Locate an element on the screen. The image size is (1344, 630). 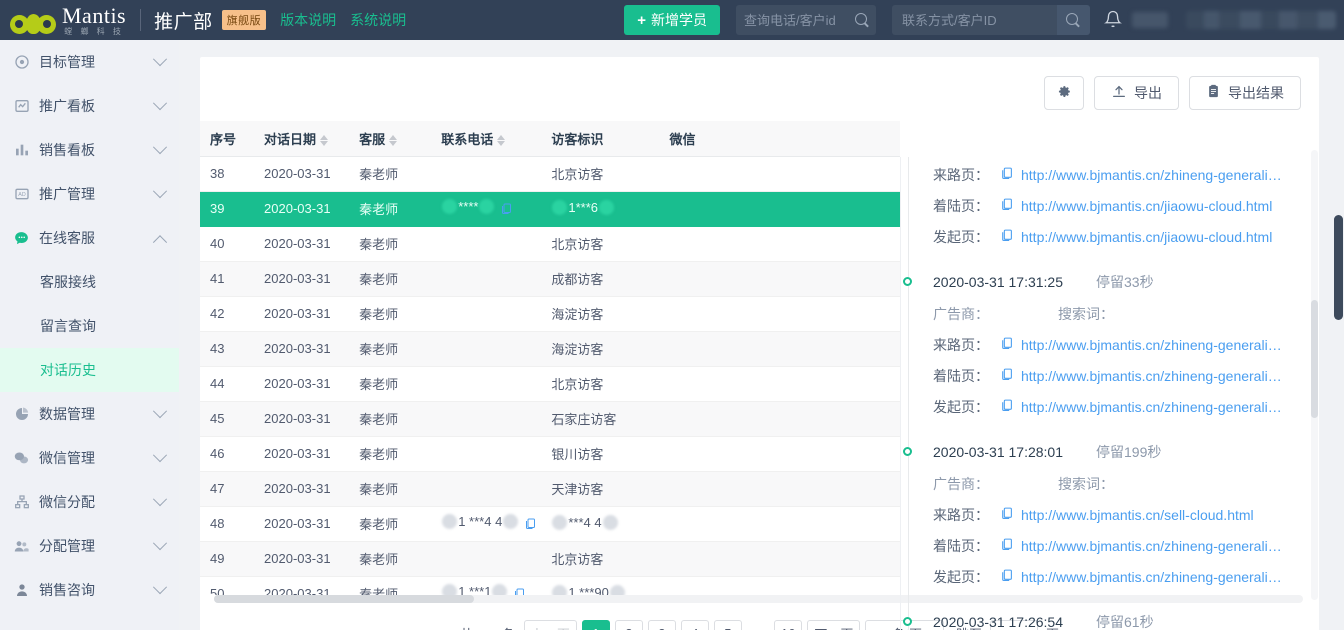
sidebar-item-wechat-assignment: 微信分配 is located at coordinates (89, 502).